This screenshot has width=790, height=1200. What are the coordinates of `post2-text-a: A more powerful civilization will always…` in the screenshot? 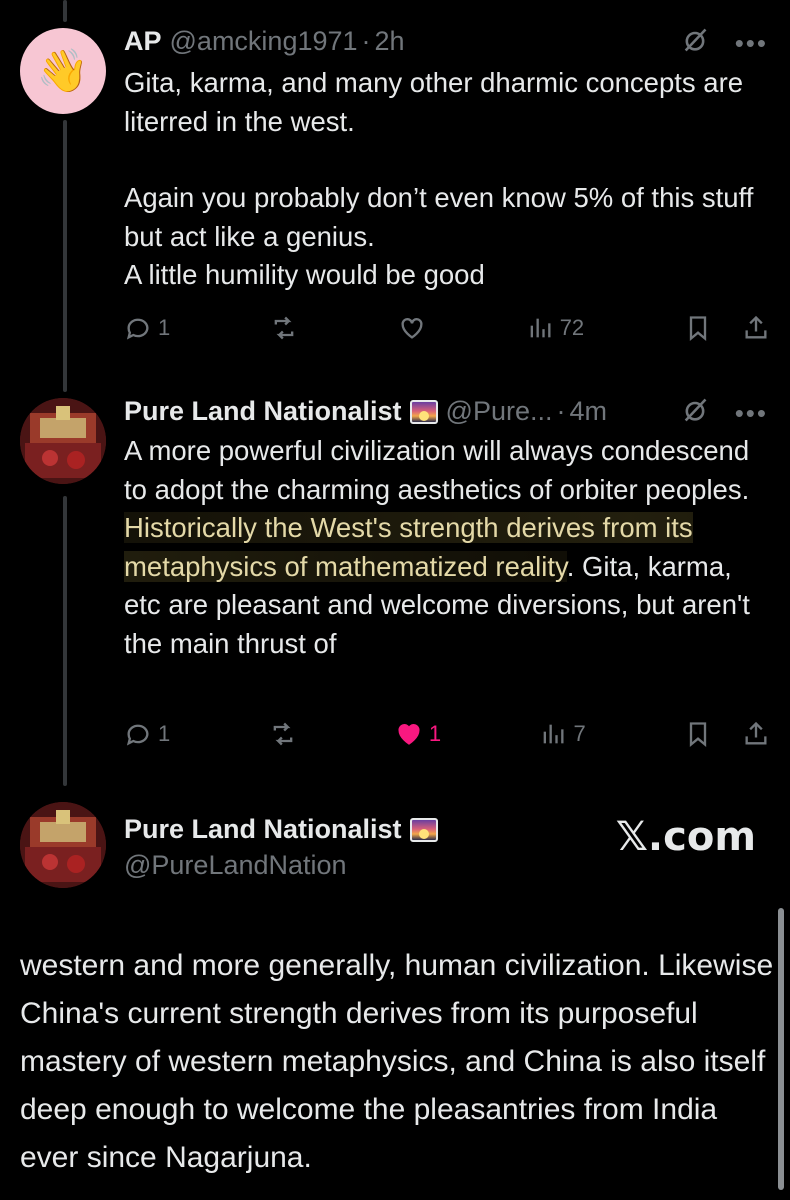 It's located at (437, 470).